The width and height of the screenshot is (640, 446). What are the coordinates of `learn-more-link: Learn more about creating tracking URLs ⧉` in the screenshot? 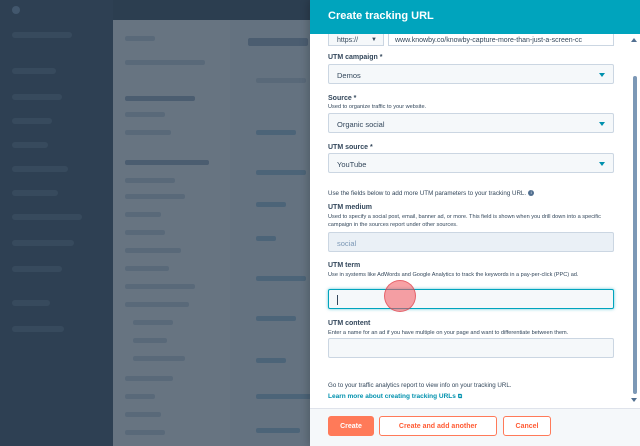 It's located at (395, 397).